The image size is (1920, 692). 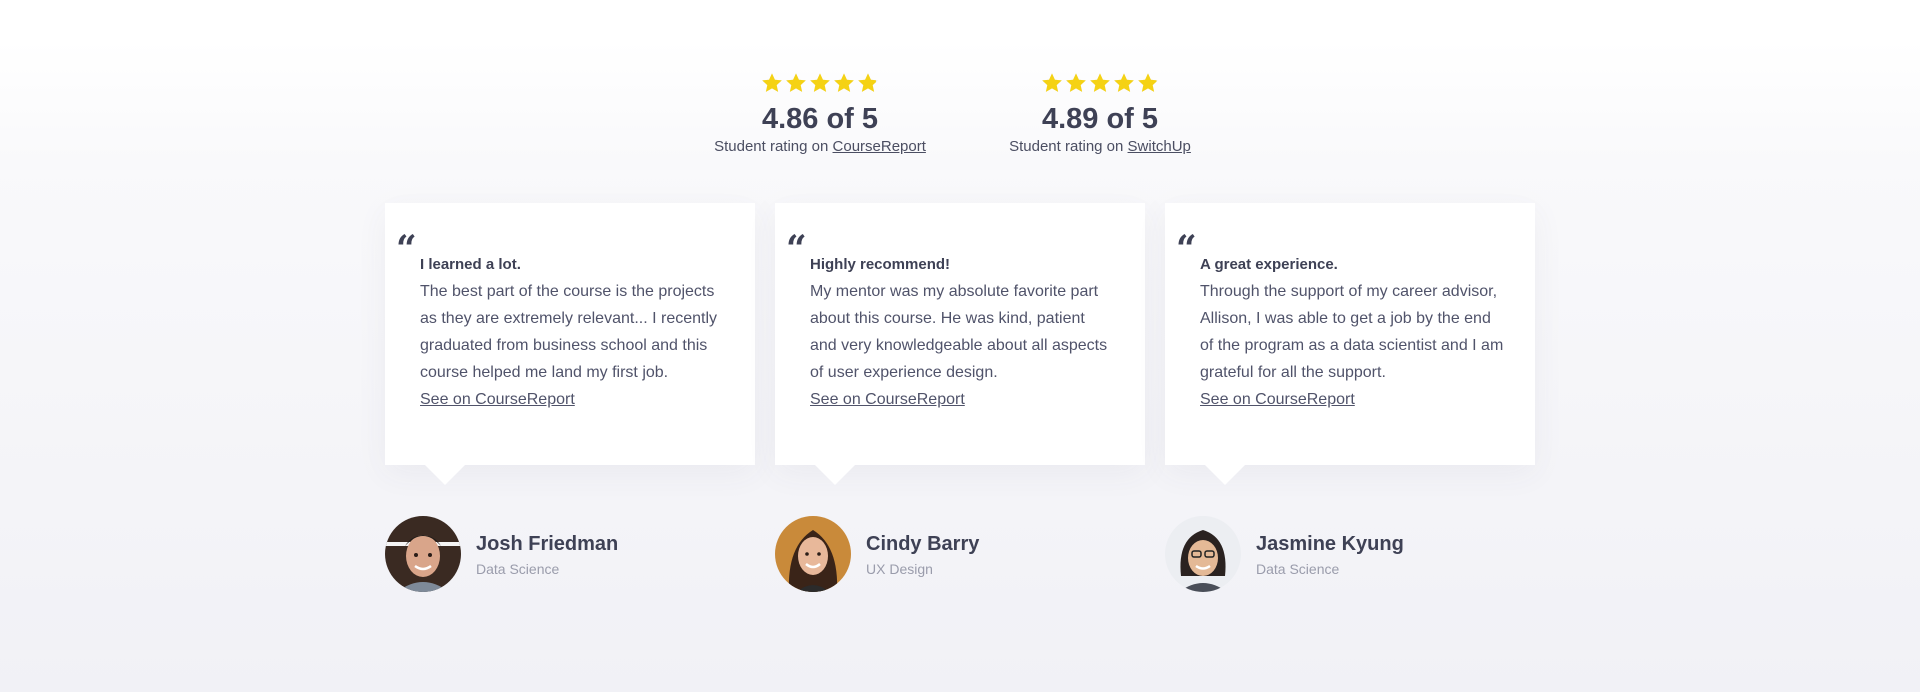 What do you see at coordinates (1100, 119) in the screenshot?
I see `rating-score: 4.89 of 5` at bounding box center [1100, 119].